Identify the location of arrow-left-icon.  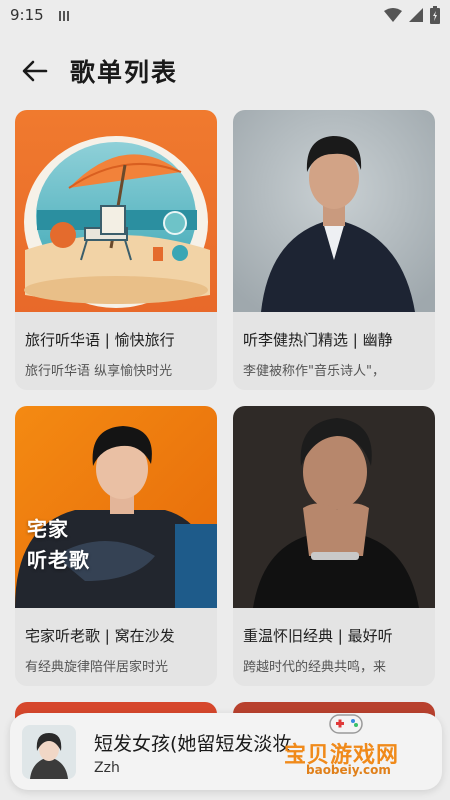
(35, 71).